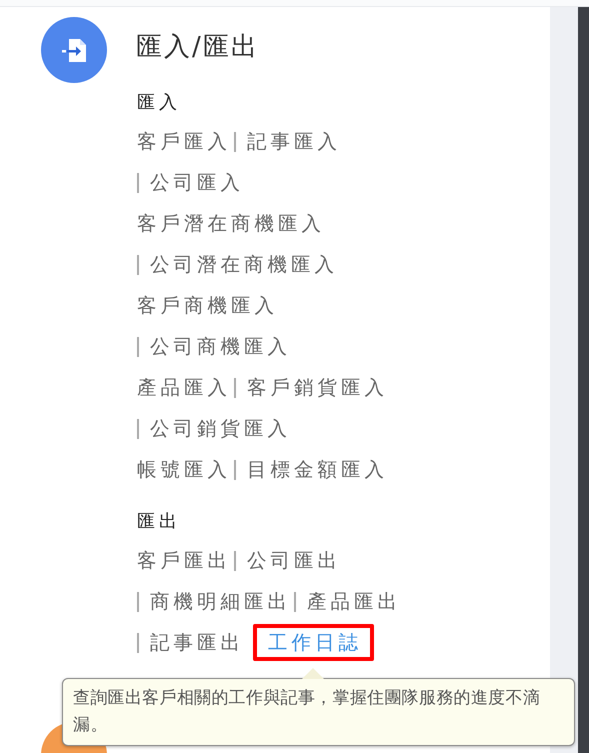 The height and width of the screenshot is (753, 589). I want to click on menu-link: 公司匯出, so click(294, 560).